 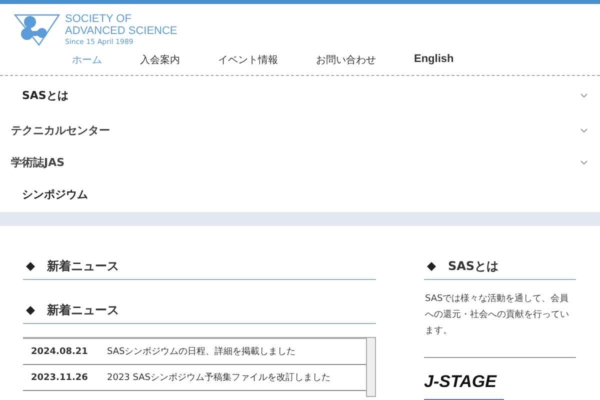 What do you see at coordinates (65, 377) in the screenshot?
I see `news-date: 2023.11.26` at bounding box center [65, 377].